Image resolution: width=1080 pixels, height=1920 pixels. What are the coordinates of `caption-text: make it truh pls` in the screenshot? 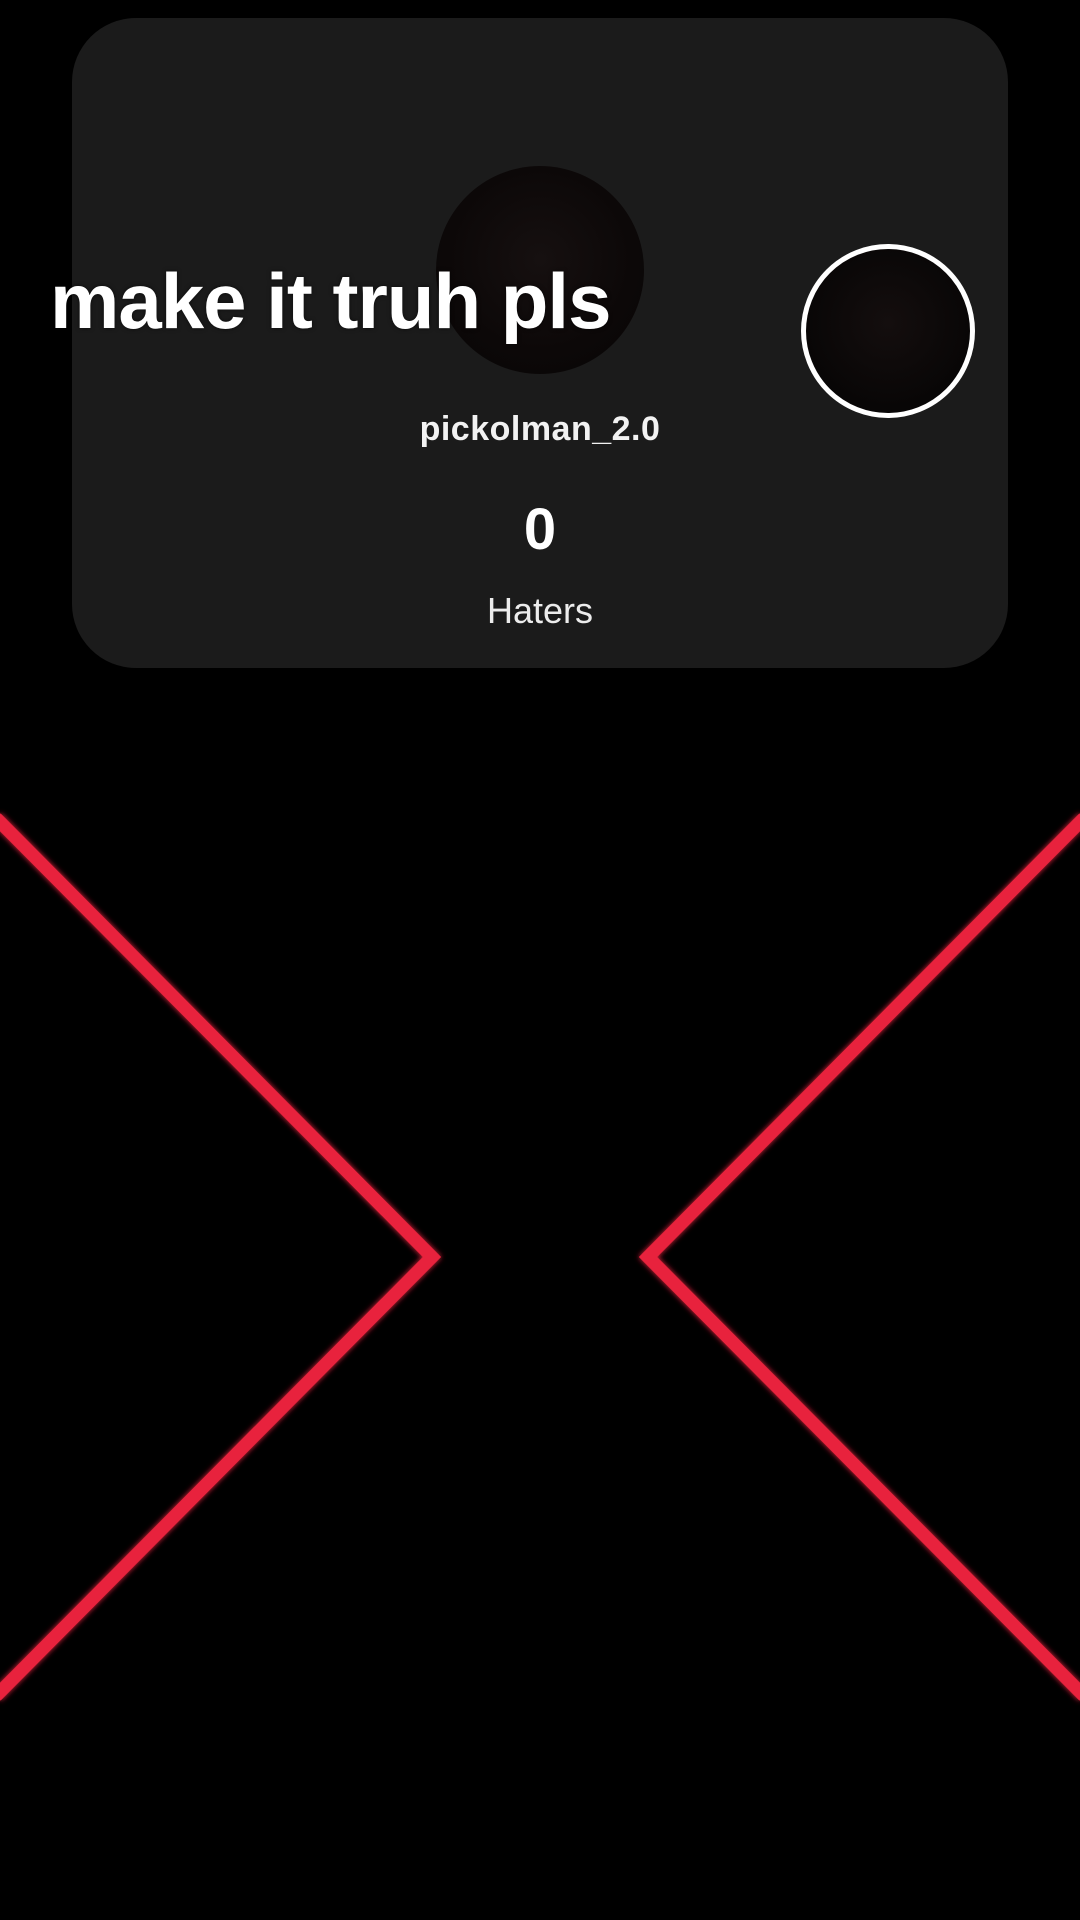 It's located at (330, 301).